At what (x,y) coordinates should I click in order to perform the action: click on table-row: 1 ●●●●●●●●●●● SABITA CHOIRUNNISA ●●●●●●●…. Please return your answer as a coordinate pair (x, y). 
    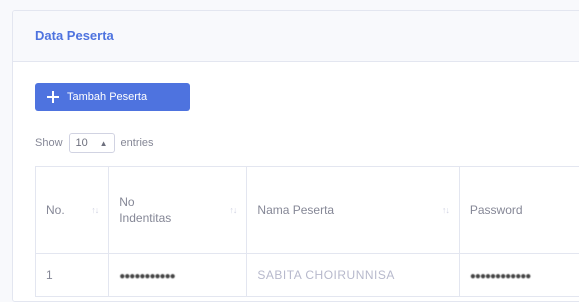
    Looking at the image, I should click on (307, 275).